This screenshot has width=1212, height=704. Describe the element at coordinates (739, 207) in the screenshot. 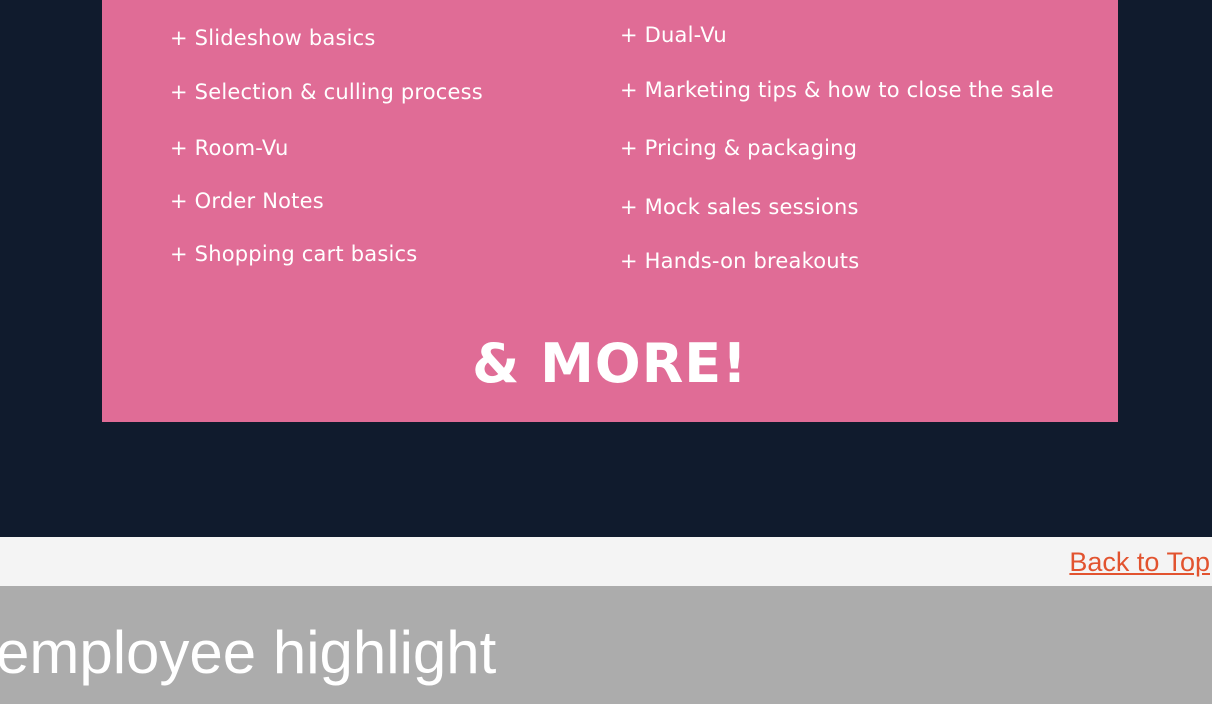

I see `feature-item: + Mock sales sessions` at that location.